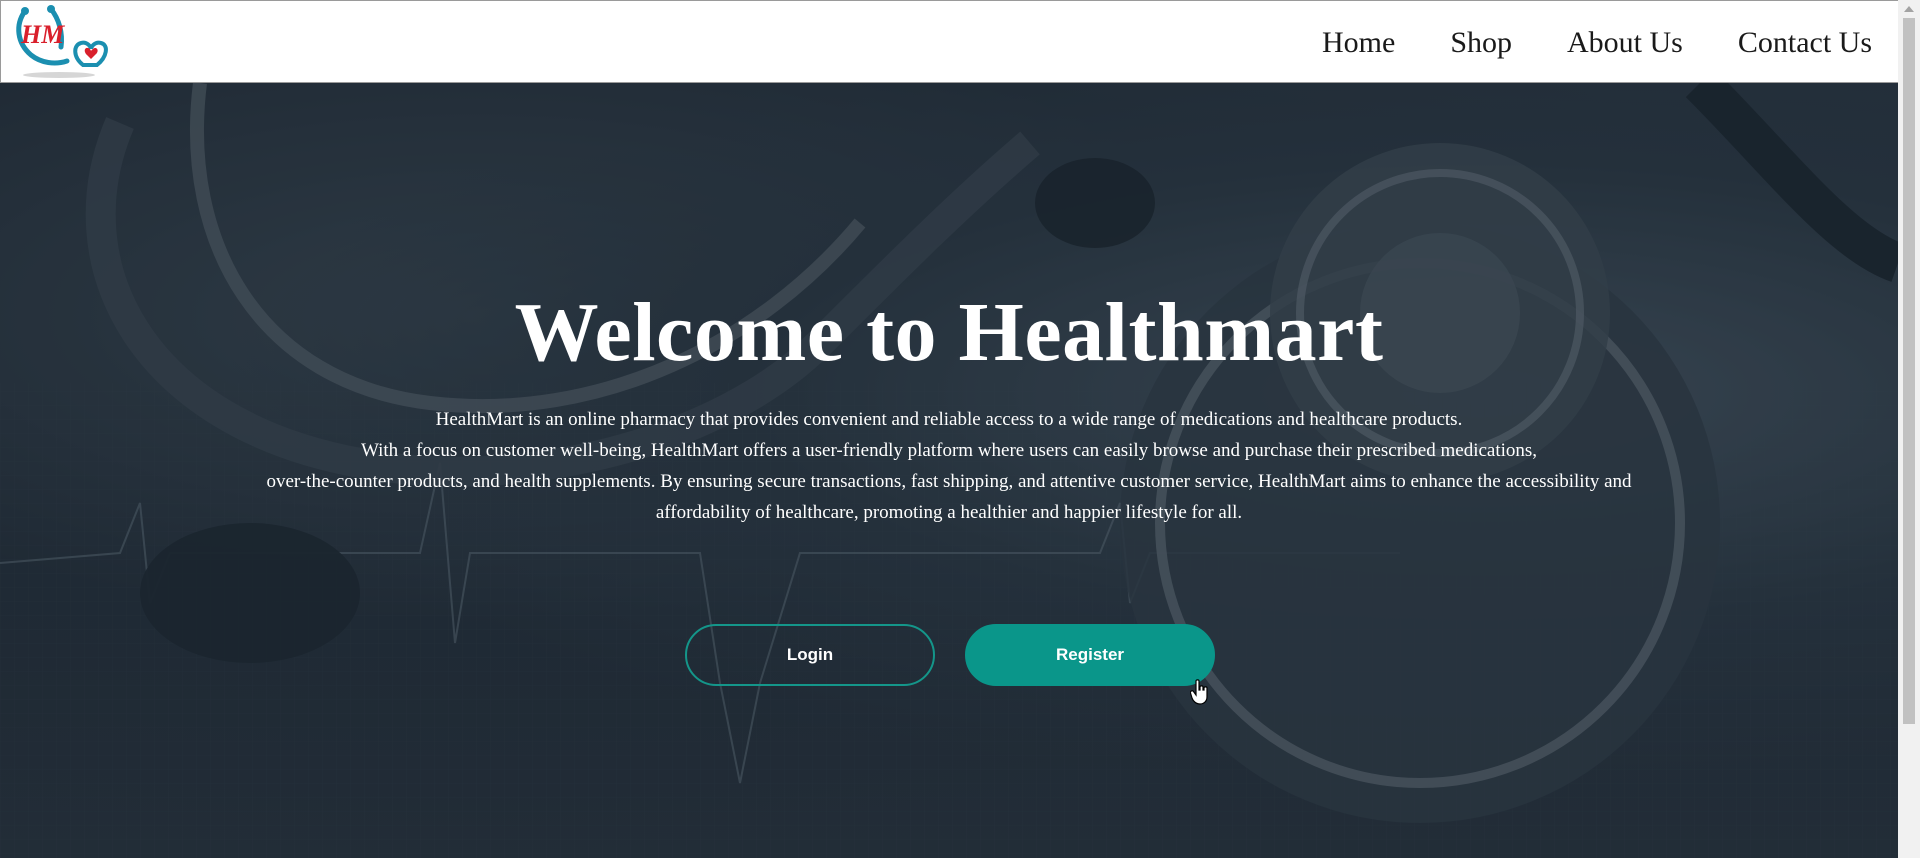  Describe the element at coordinates (1909, 9) in the screenshot. I see `scroll-up-arrow-icon` at that location.